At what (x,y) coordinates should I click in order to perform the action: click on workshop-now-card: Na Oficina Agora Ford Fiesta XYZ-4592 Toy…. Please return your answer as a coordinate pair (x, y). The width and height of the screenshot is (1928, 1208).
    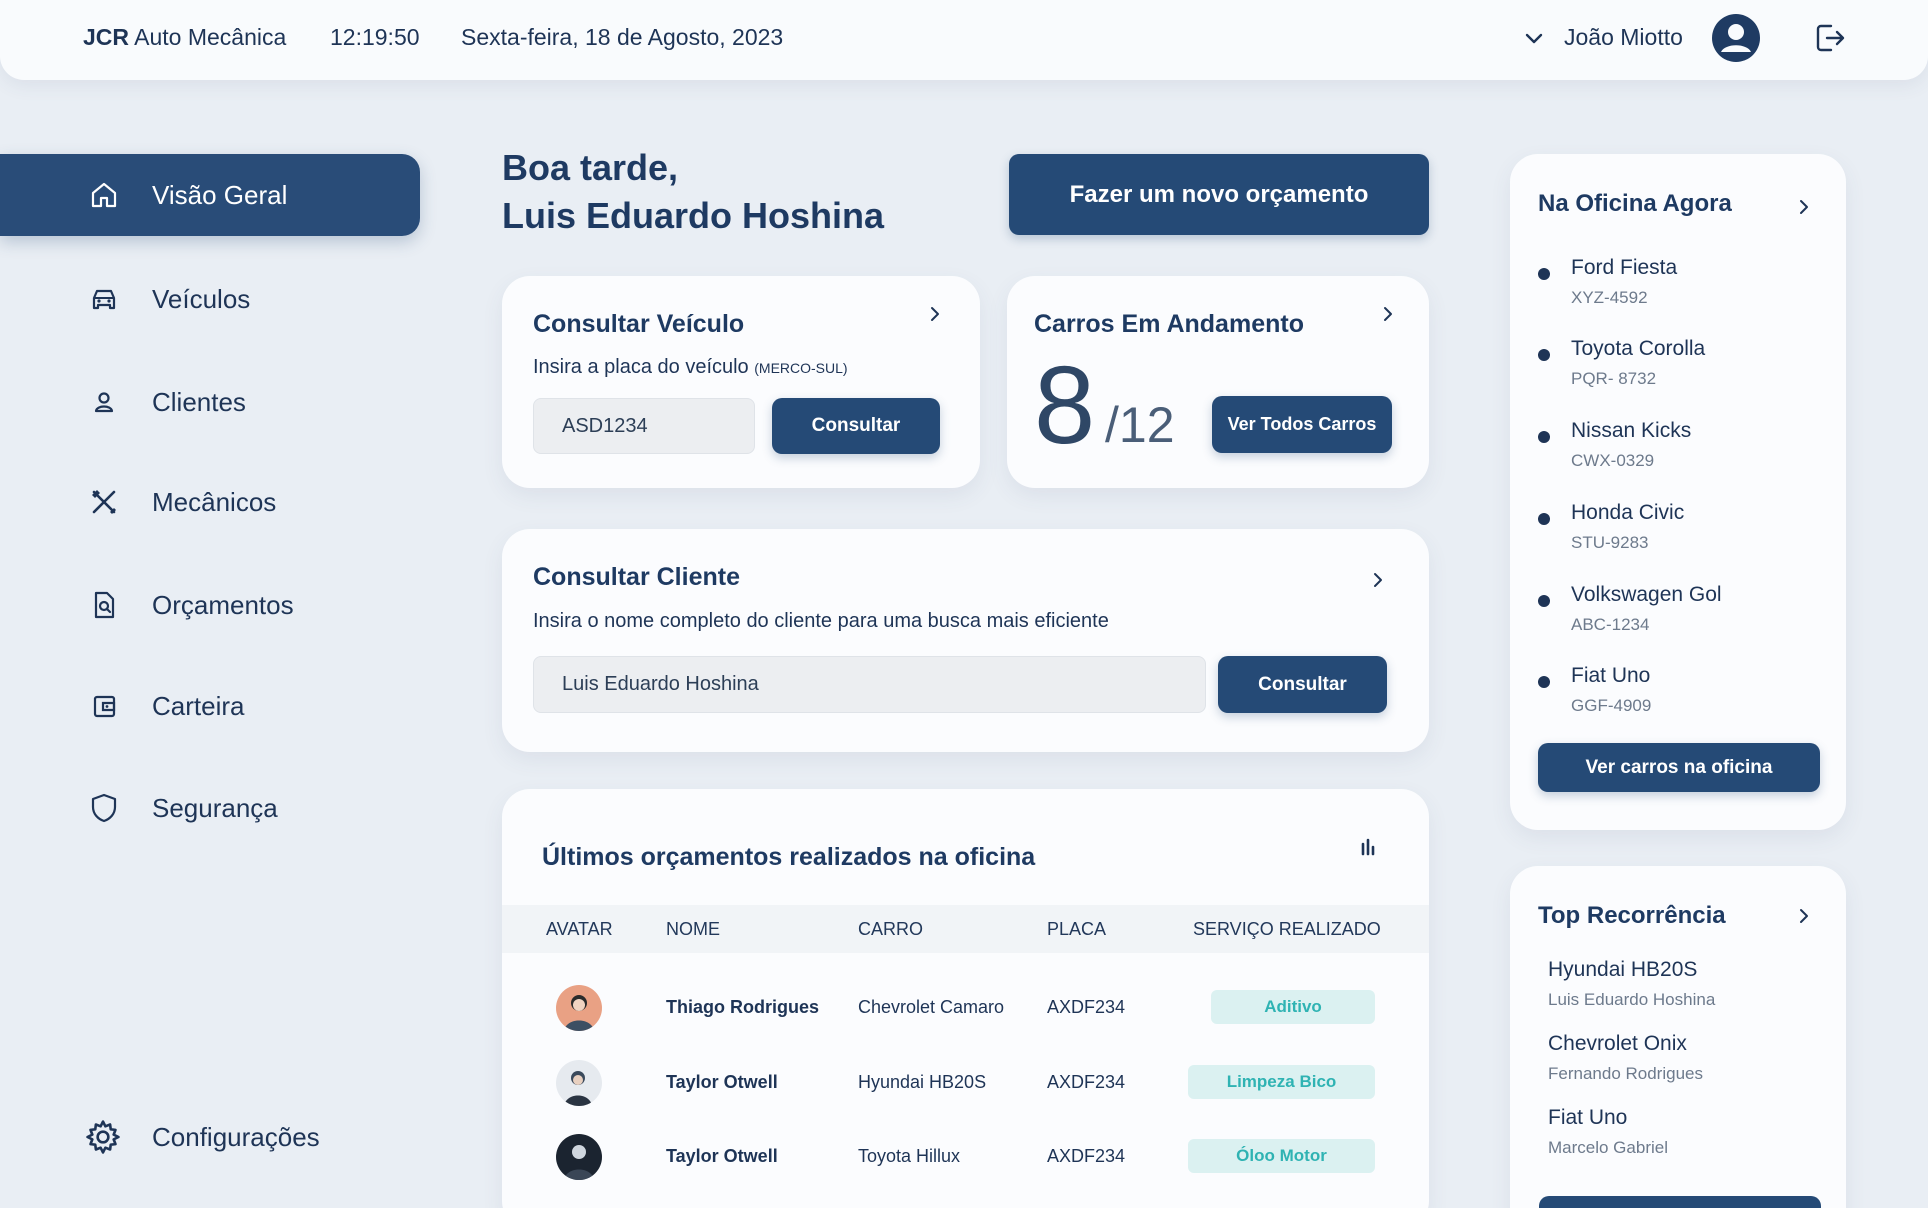
    Looking at the image, I should click on (1678, 492).